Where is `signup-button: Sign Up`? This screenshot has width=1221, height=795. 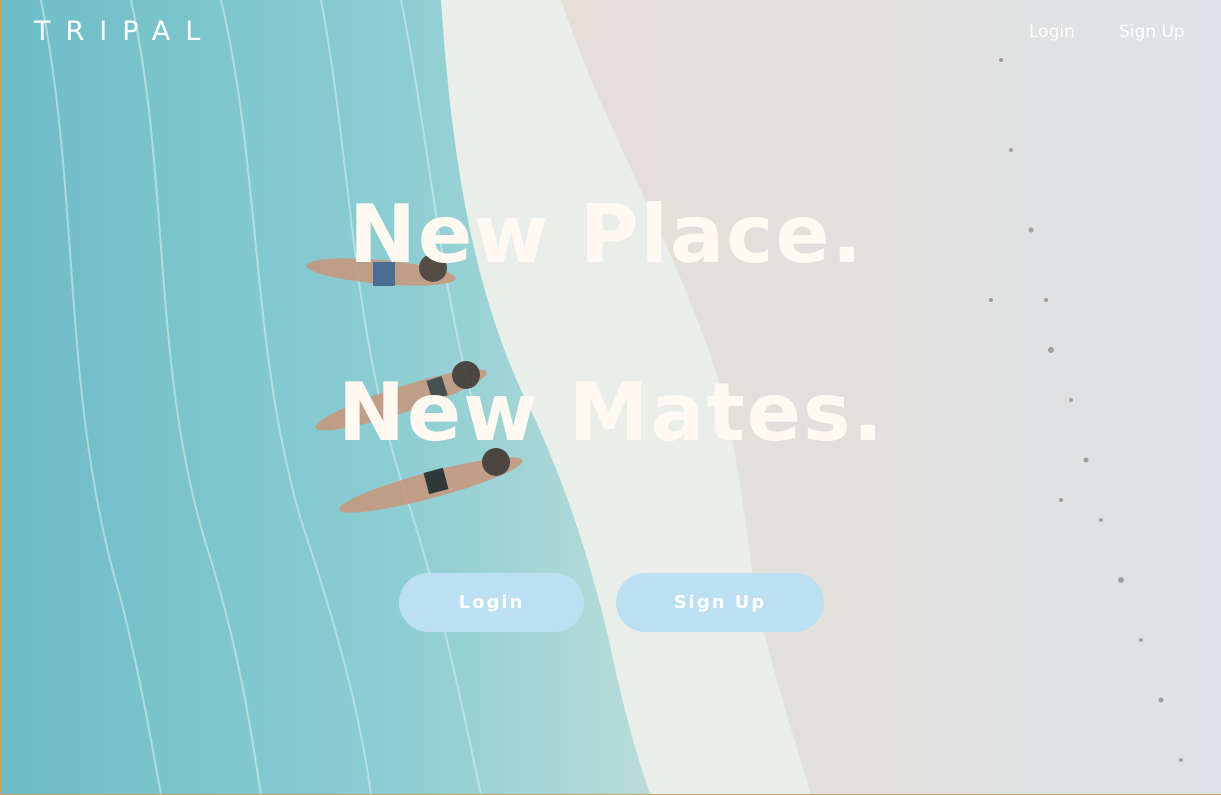 signup-button: Sign Up is located at coordinates (720, 602).